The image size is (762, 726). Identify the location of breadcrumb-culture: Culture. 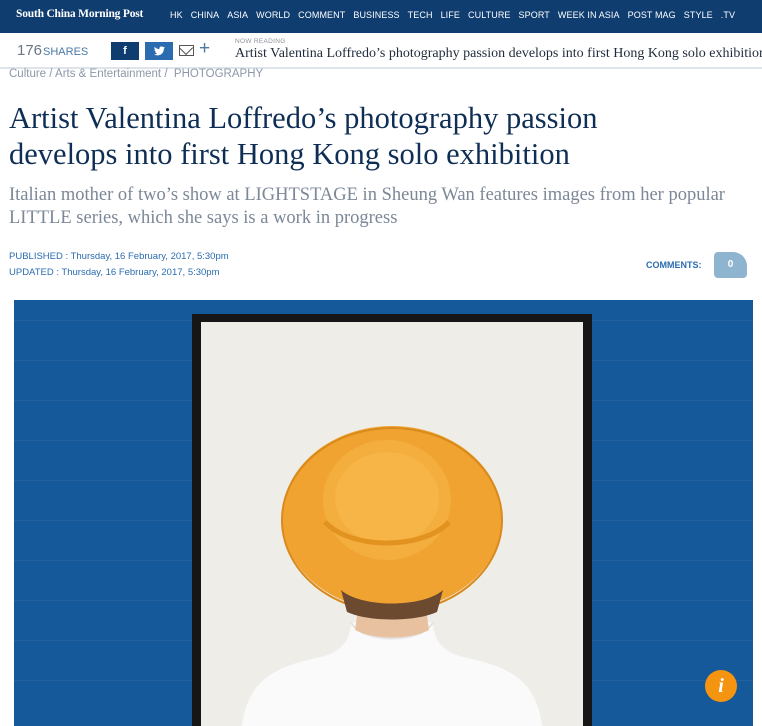
(27, 74).